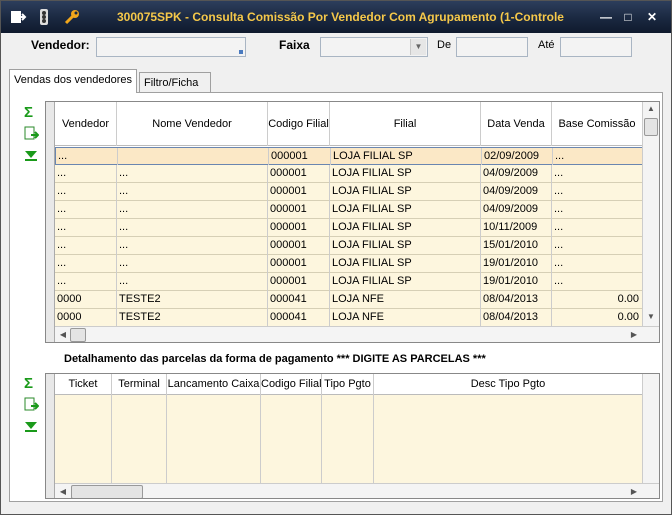 This screenshot has width=672, height=515. What do you see at coordinates (107, 491) in the screenshot?
I see `detail-scrollbar-thumb` at bounding box center [107, 491].